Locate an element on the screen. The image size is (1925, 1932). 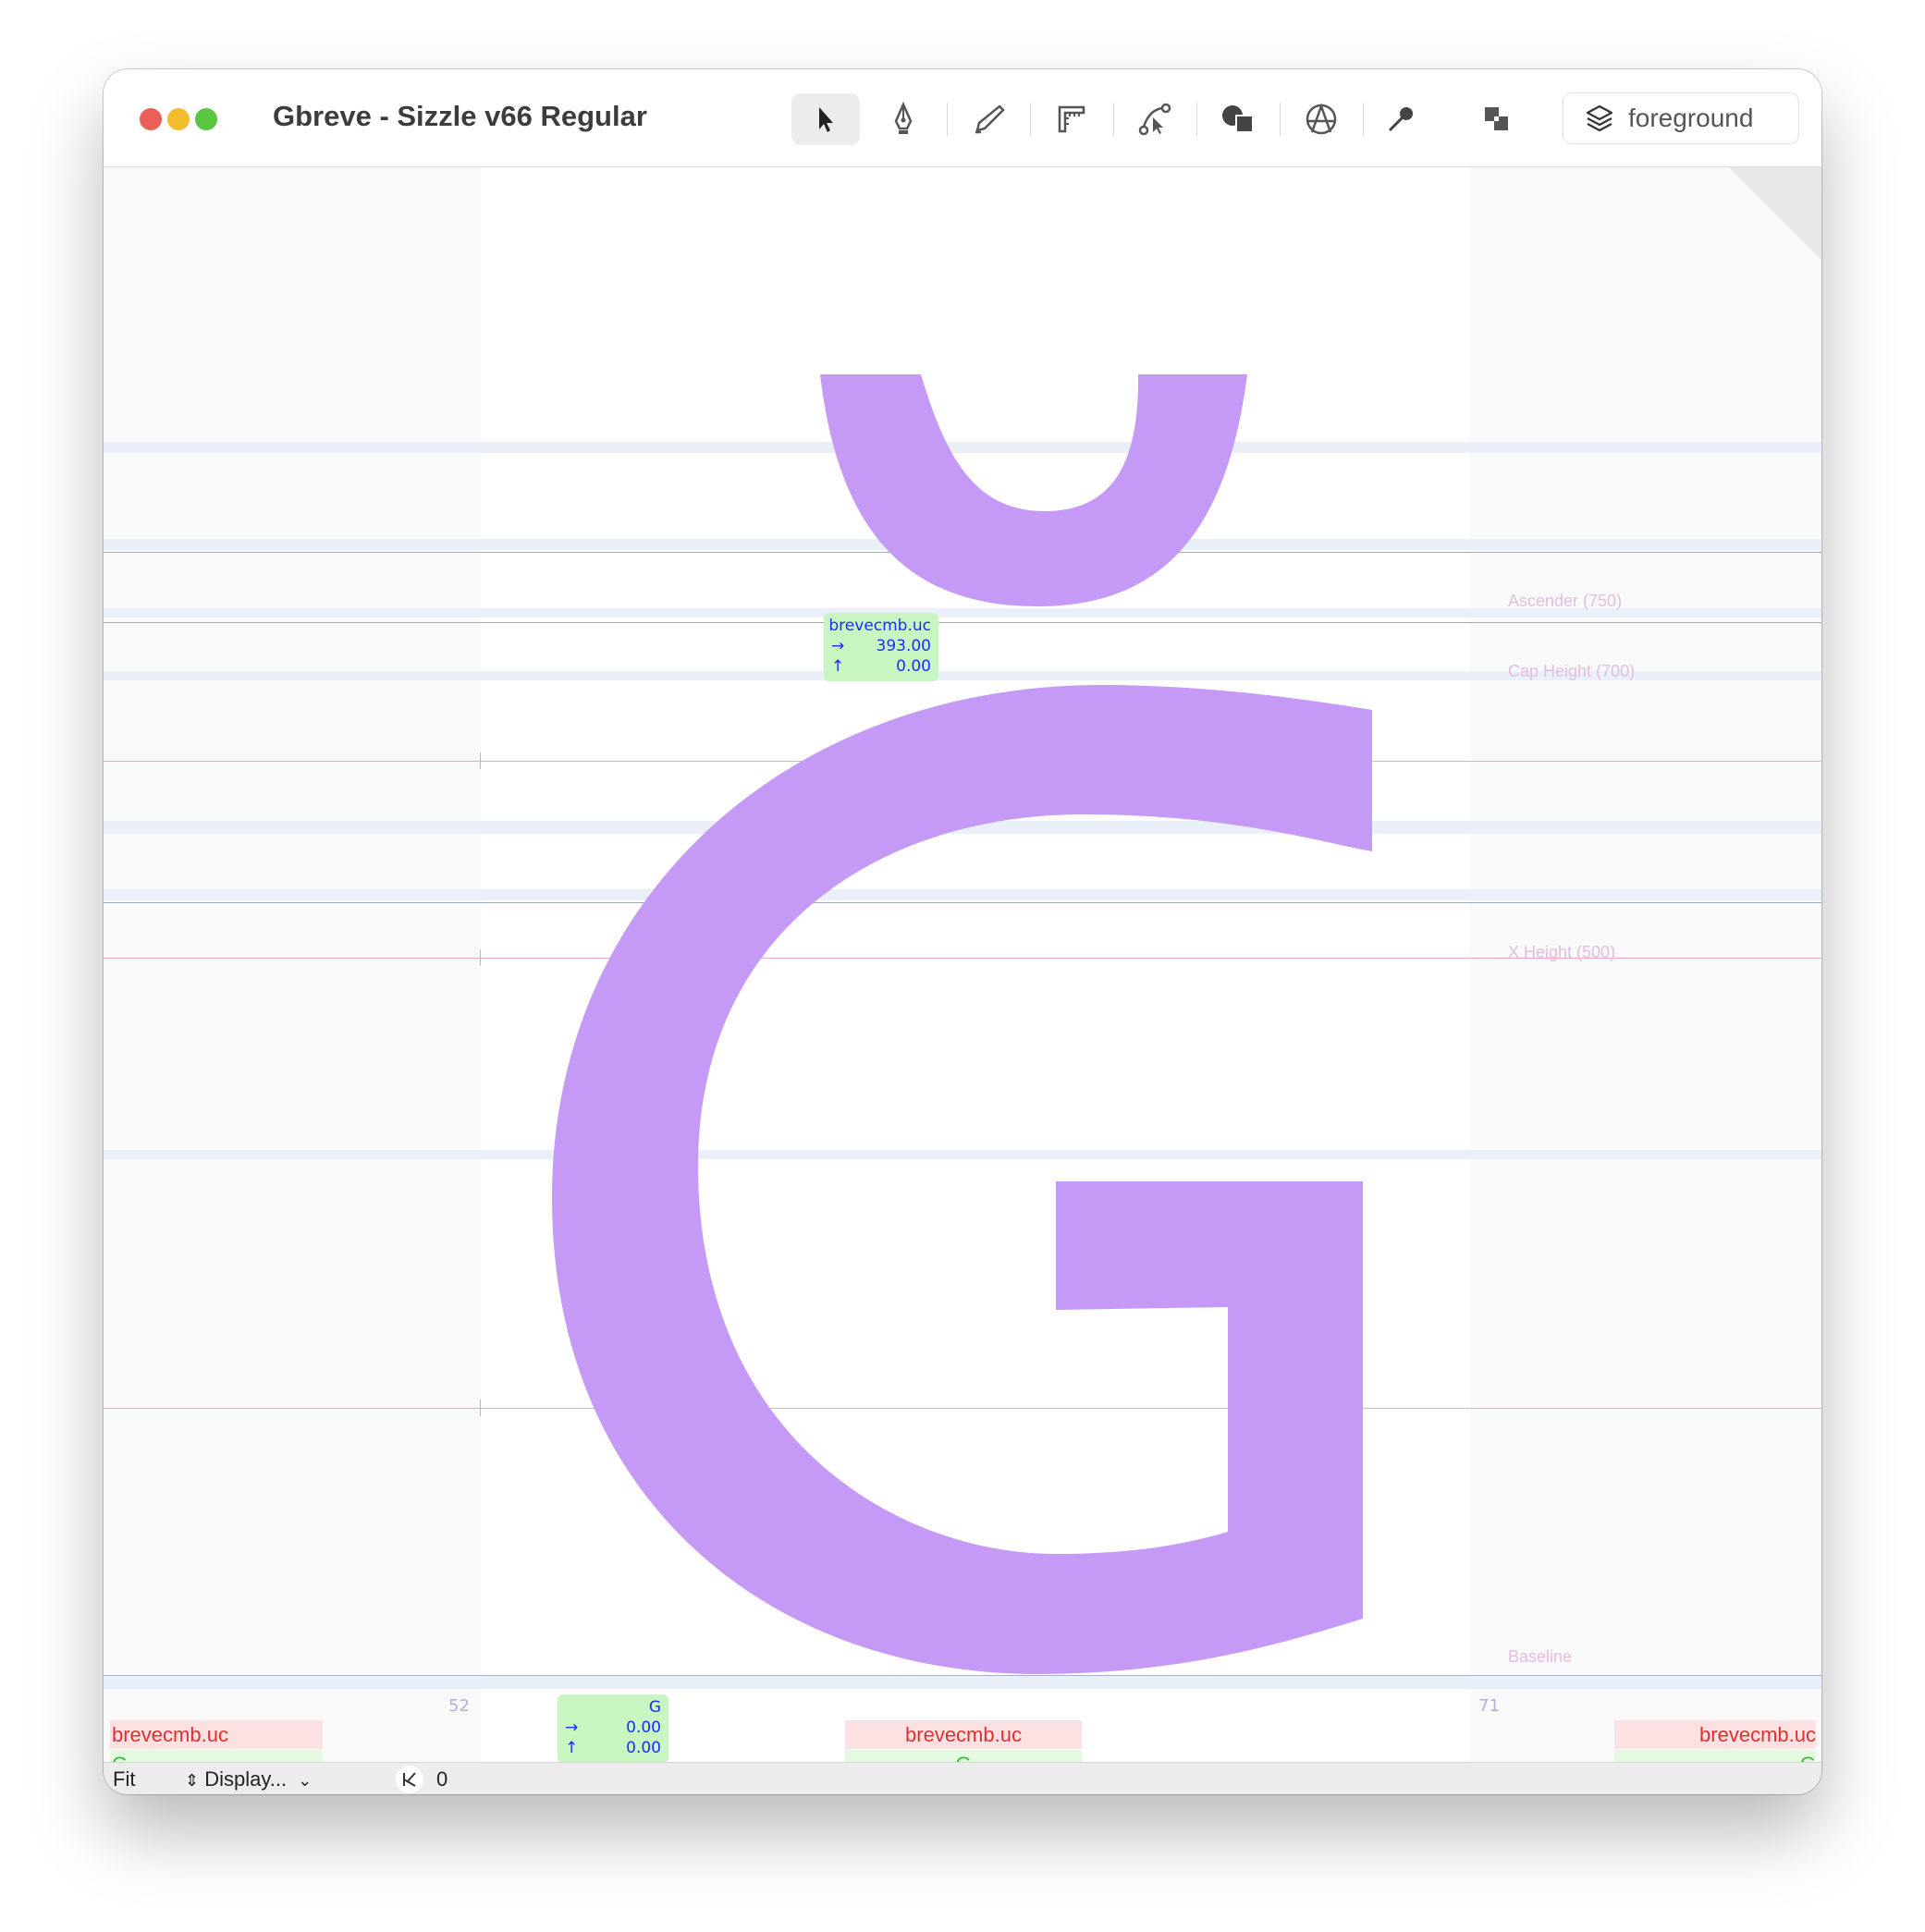
node-tool is located at coordinates (1155, 119).